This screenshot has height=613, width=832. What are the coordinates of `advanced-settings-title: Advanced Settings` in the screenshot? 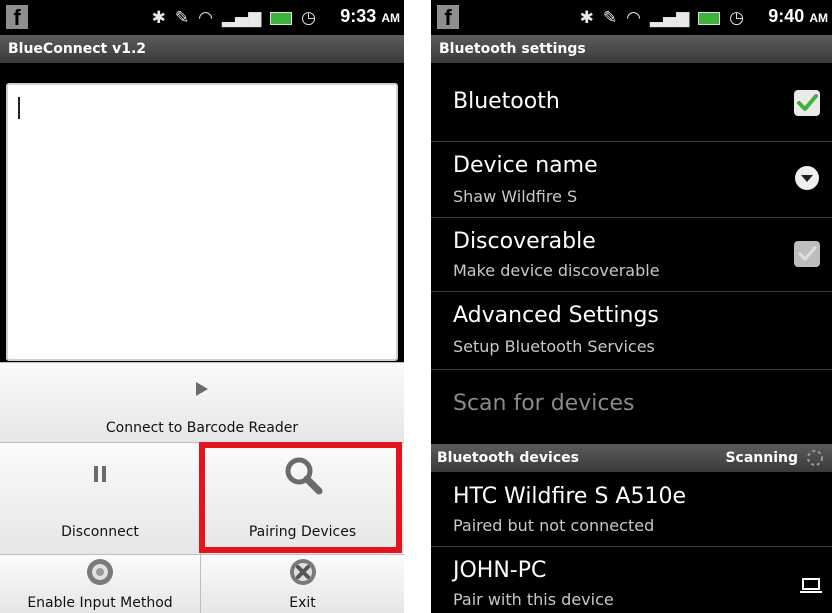 It's located at (556, 315).